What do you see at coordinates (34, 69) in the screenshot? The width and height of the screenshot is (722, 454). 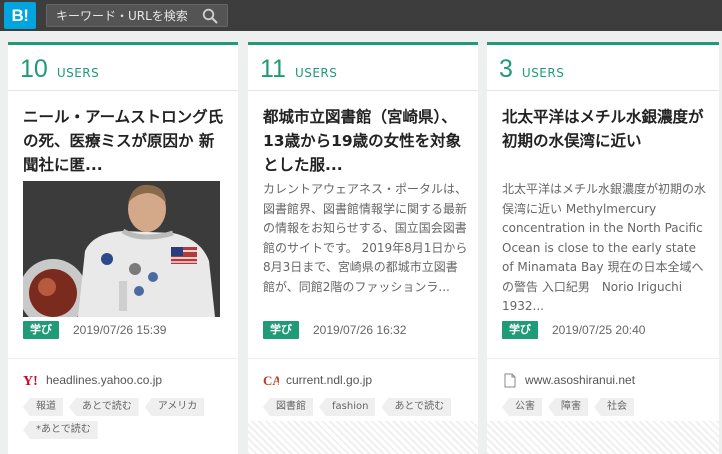 I see `users-number: 10` at bounding box center [34, 69].